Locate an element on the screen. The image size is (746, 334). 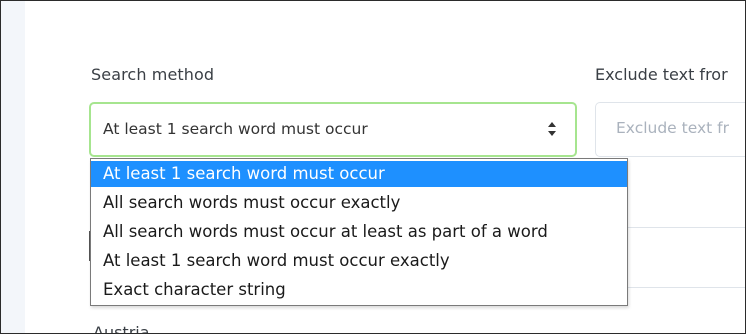
dropdown-option: Exact character string is located at coordinates (359, 290).